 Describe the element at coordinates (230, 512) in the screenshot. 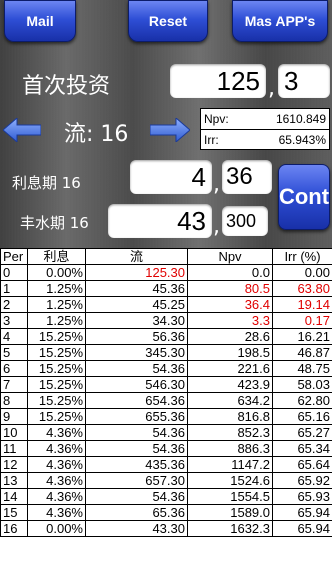

I see `row-npv: 1589.0` at that location.